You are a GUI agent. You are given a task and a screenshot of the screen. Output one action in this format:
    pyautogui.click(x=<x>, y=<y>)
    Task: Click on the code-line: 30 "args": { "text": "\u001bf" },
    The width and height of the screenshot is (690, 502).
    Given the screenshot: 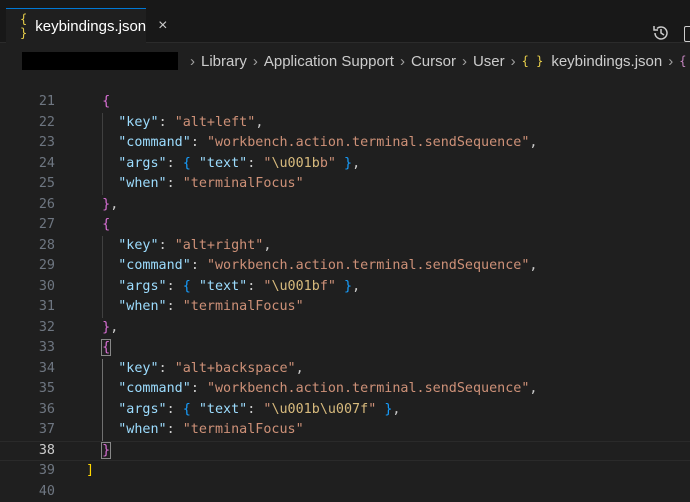 What is the action you would take?
    pyautogui.click(x=345, y=287)
    